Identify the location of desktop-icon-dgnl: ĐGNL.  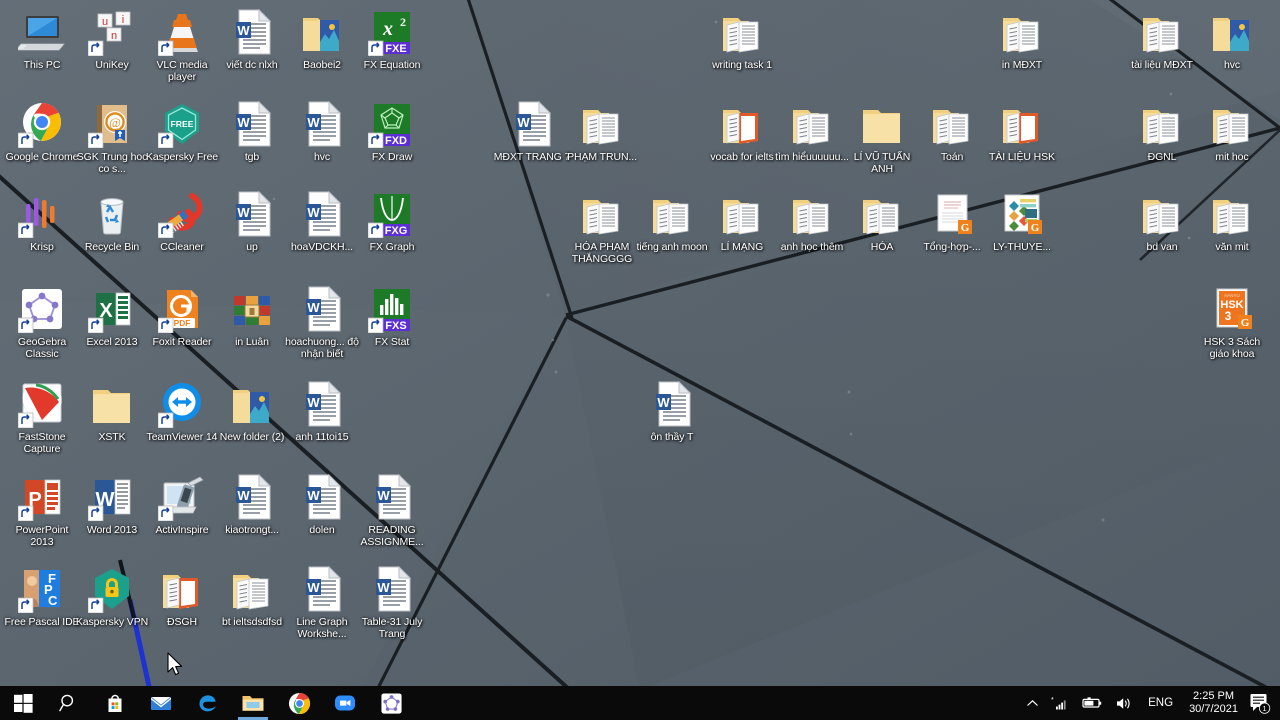
(1162, 131).